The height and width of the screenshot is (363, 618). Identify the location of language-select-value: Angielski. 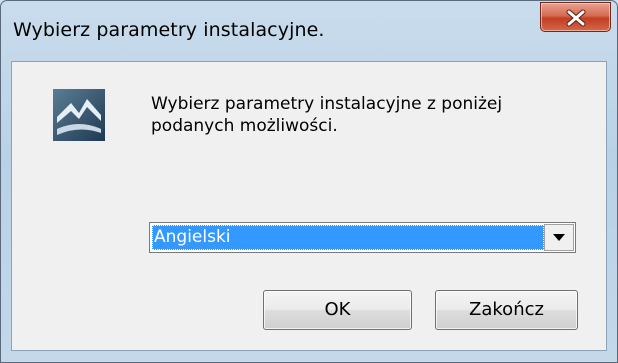
(348, 237).